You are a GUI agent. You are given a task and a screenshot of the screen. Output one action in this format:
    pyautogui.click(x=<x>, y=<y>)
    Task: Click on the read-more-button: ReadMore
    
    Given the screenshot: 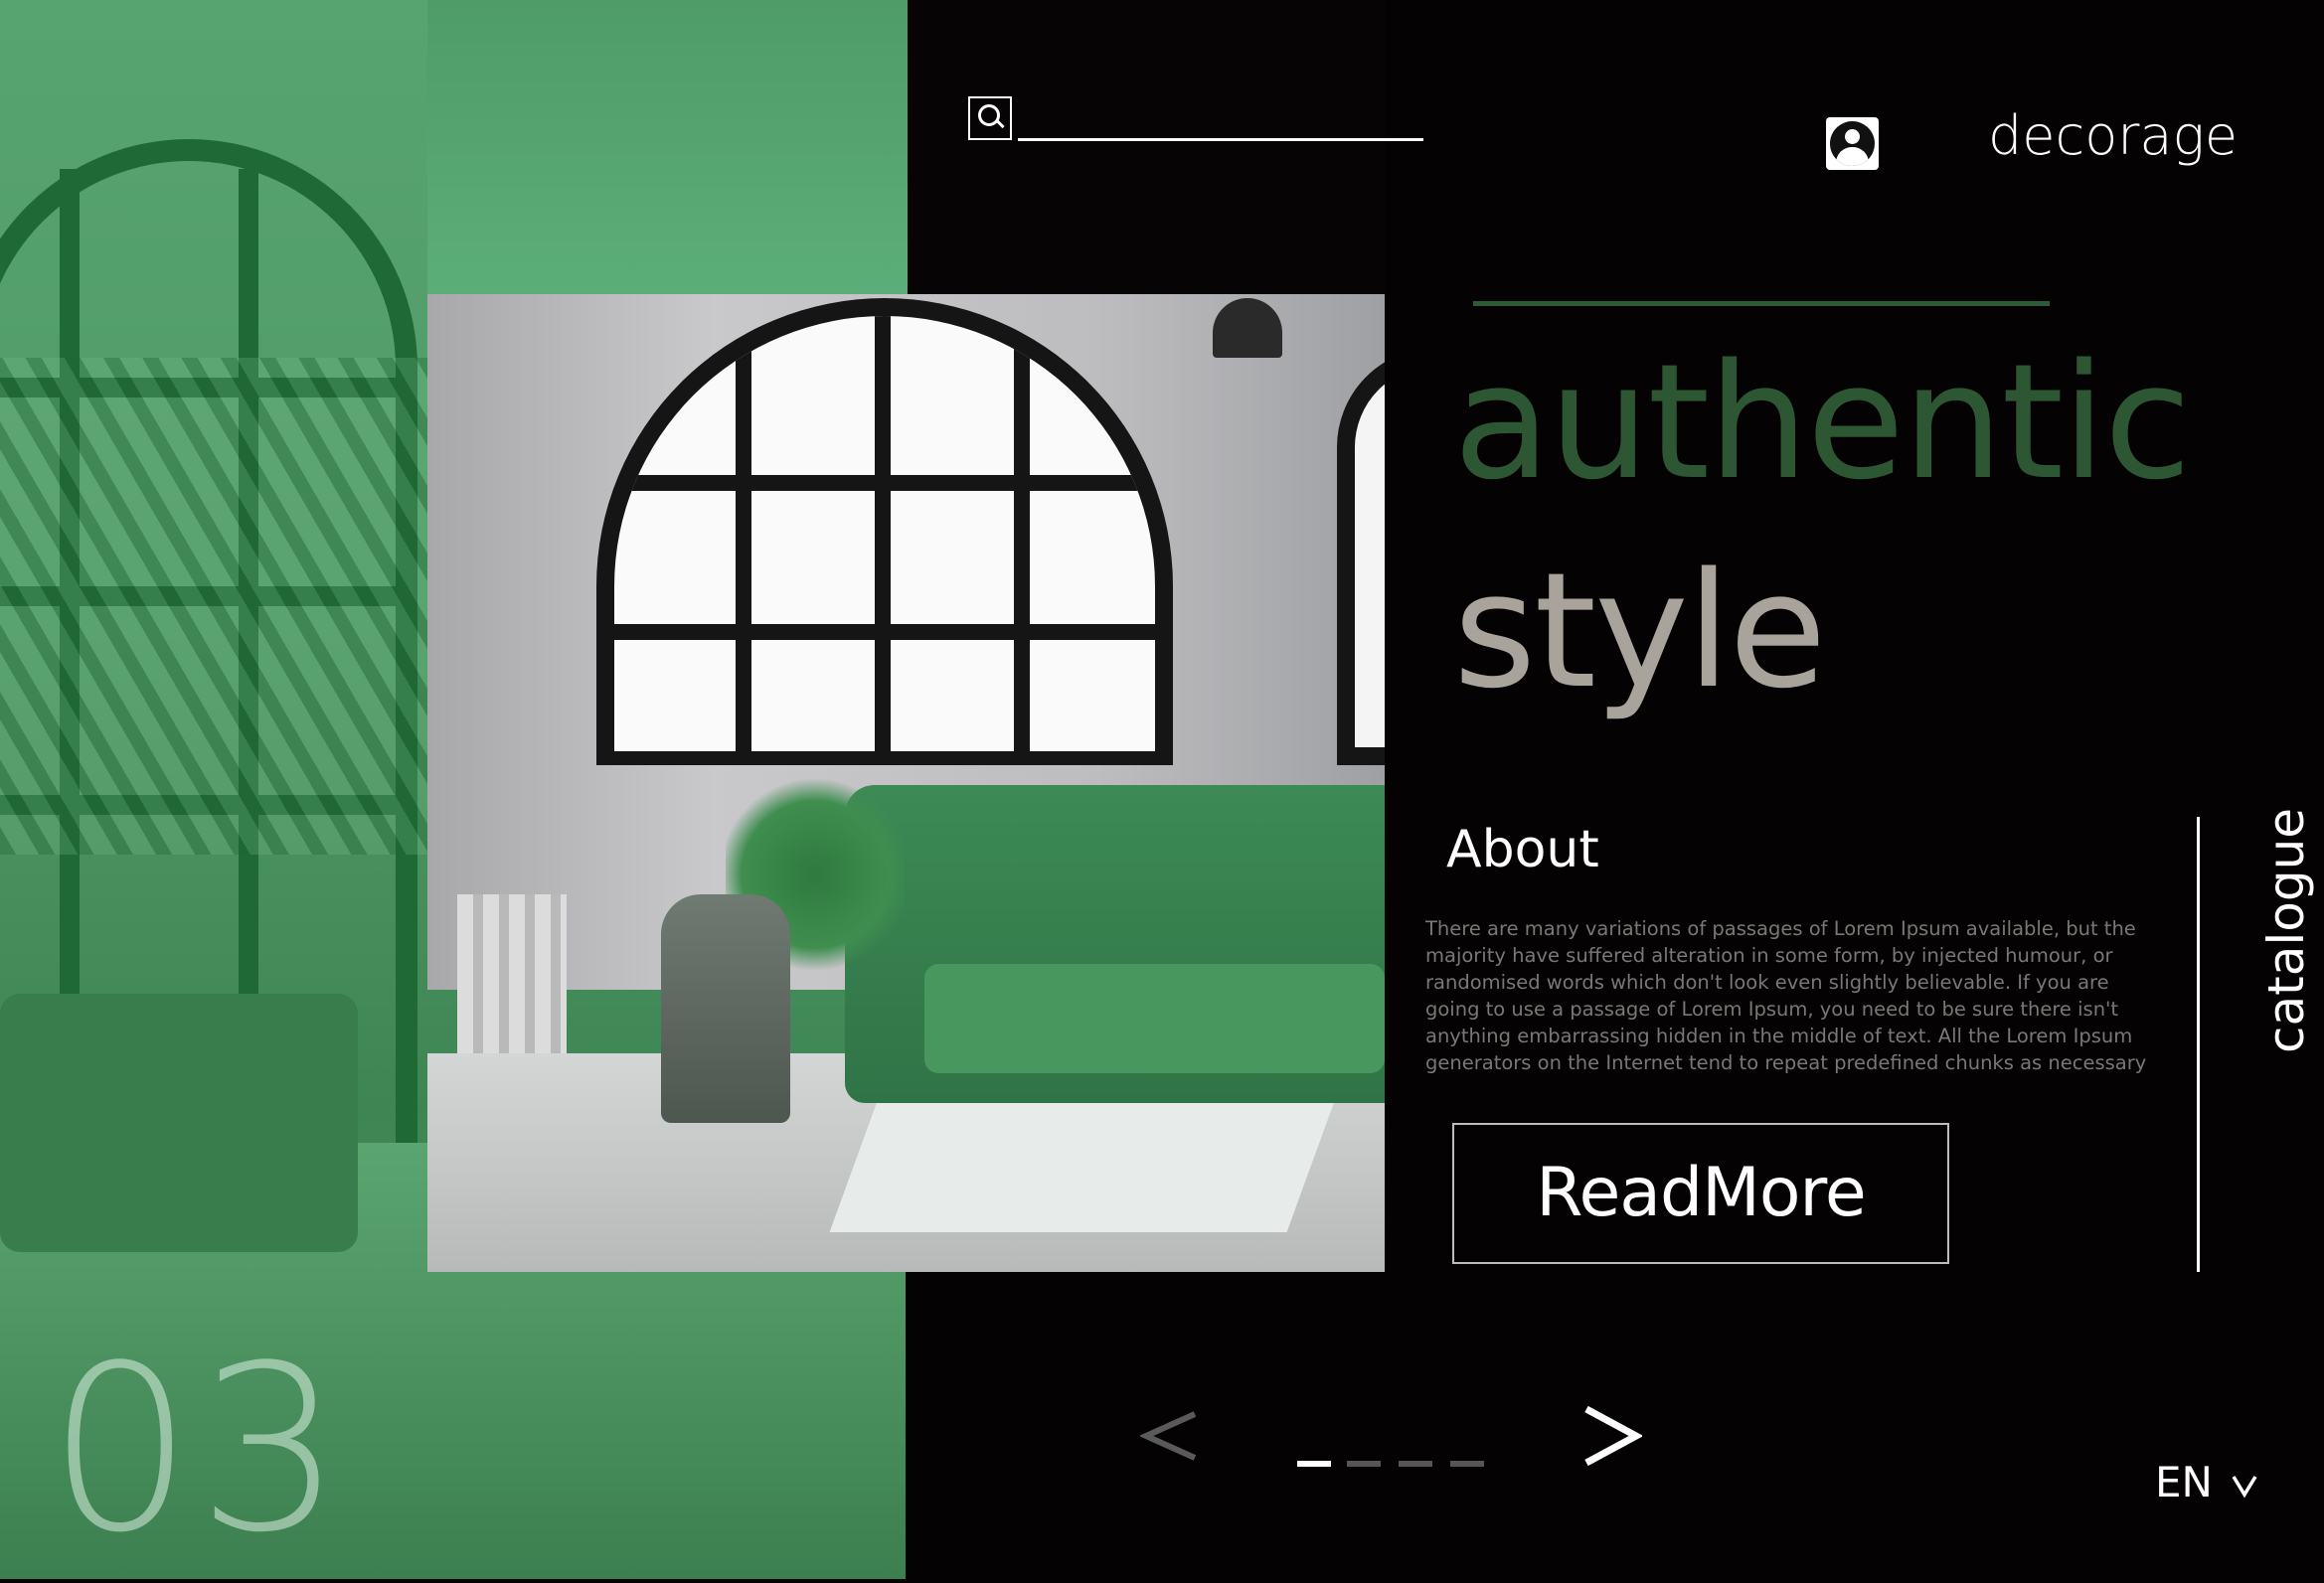 What is the action you would take?
    pyautogui.click(x=1701, y=1193)
    